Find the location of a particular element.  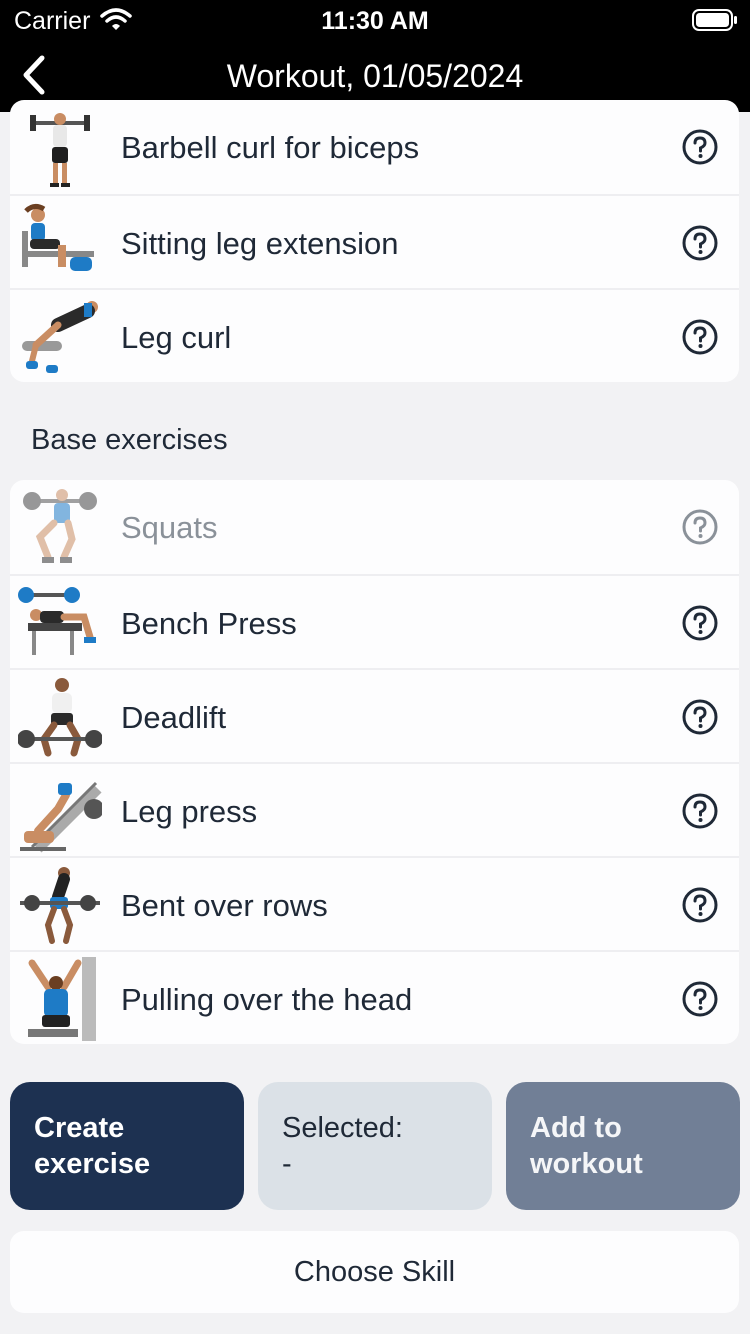

create-exercise-label-line2: exercise is located at coordinates (92, 1164).